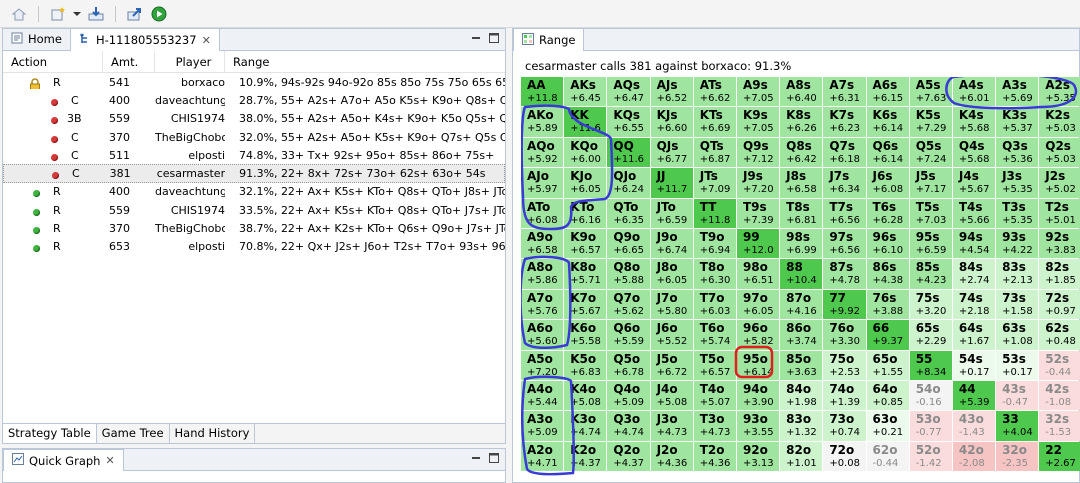 The height and width of the screenshot is (483, 1080). I want to click on hand-cell: 64o +0.85, so click(887, 395).